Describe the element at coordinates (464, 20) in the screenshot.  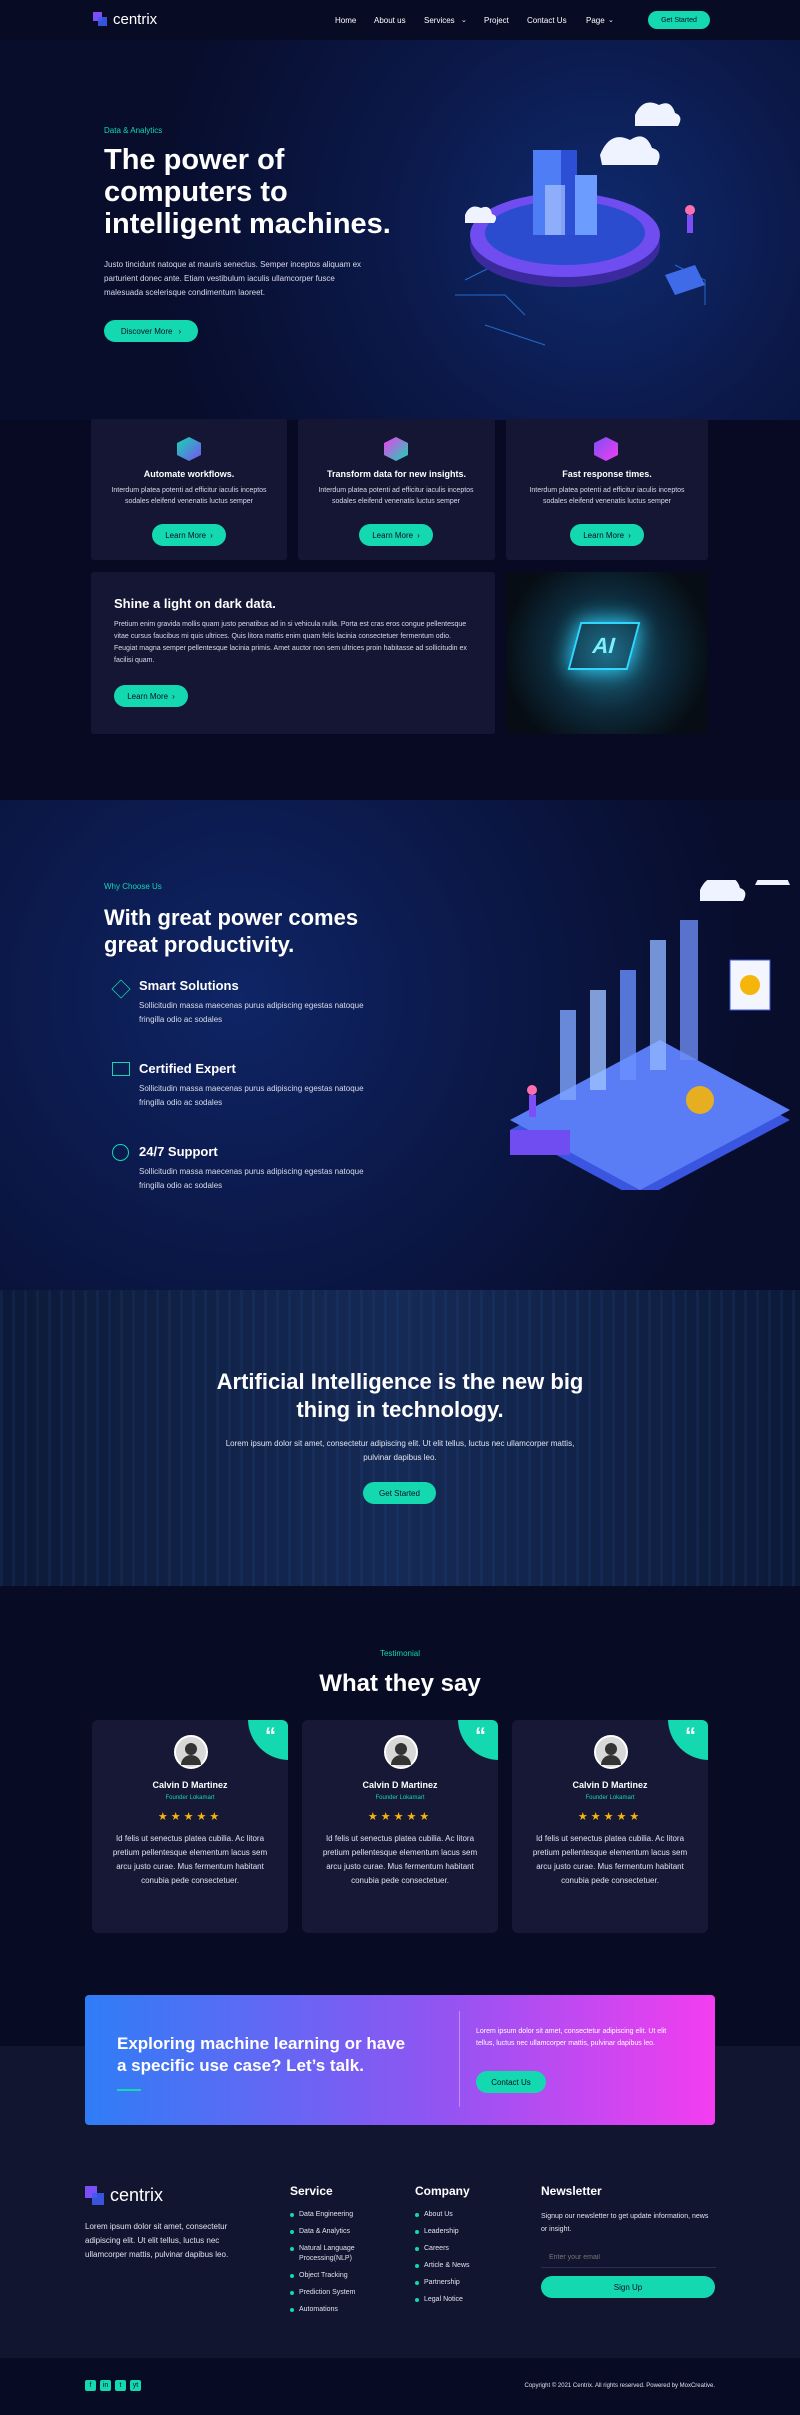
I see `chevron-down-icon: ⌄` at that location.